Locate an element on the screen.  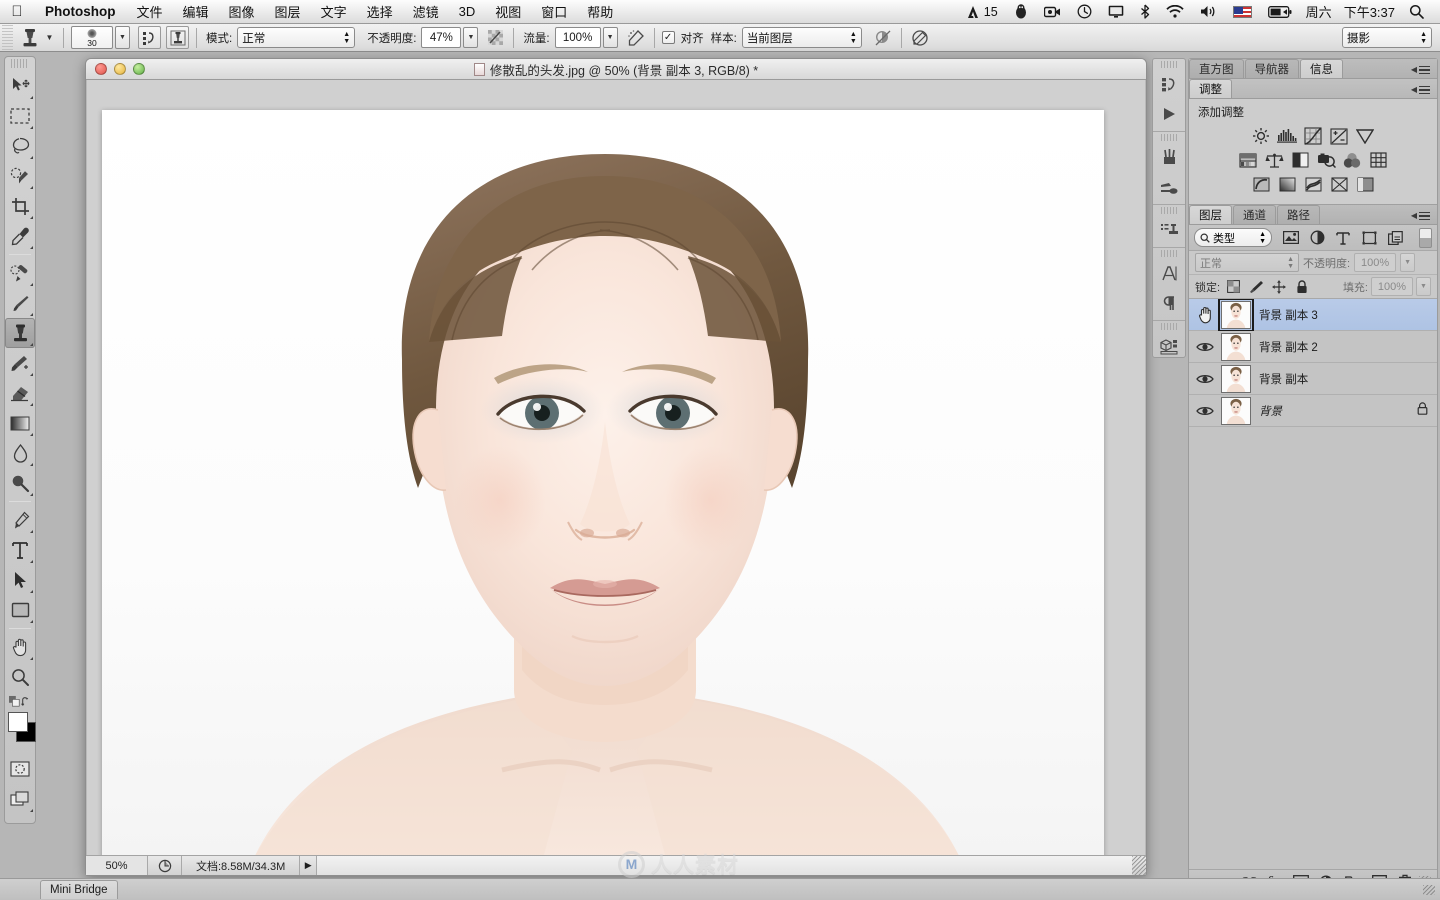
layer-opacity-input: 100% is located at coordinates (1375, 262).